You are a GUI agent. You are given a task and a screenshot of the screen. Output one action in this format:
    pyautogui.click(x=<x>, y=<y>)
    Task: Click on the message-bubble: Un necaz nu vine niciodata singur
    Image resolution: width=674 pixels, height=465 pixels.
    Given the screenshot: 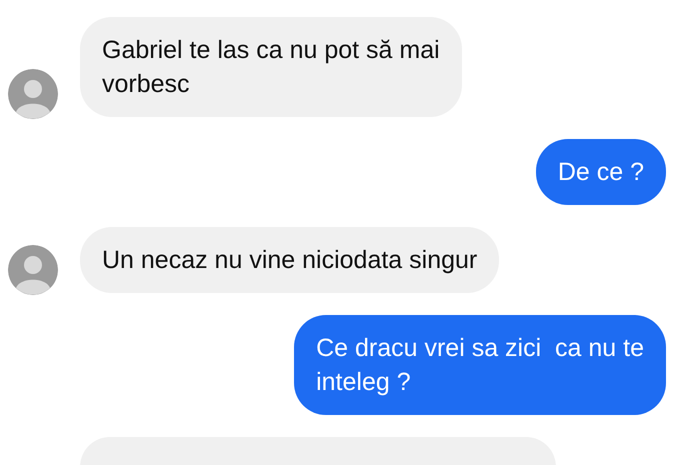 What is the action you would take?
    pyautogui.click(x=290, y=260)
    